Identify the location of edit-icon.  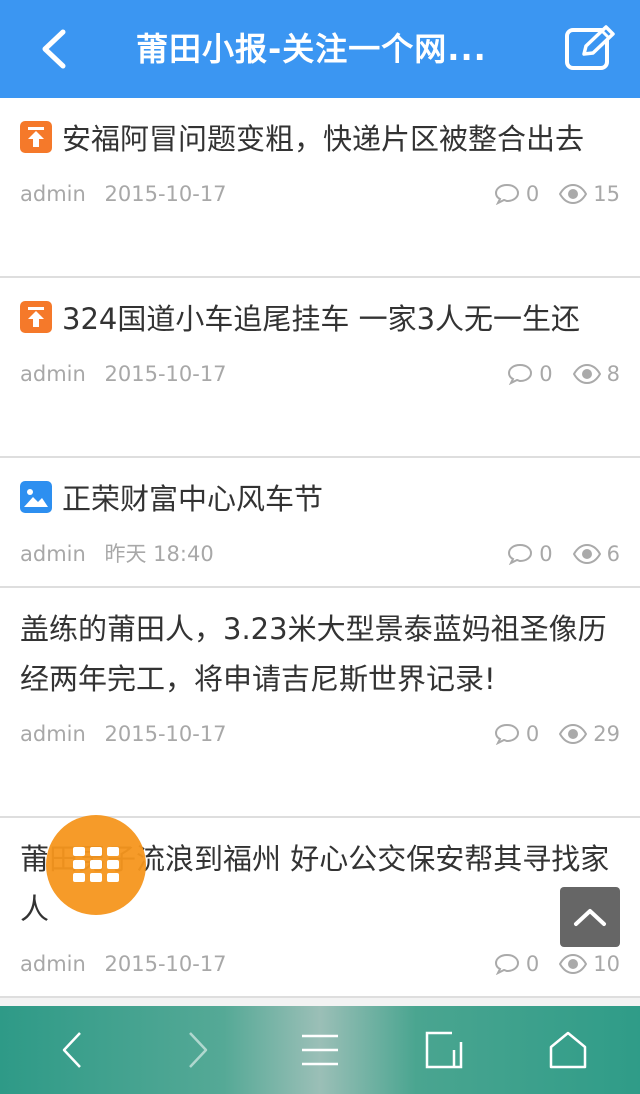
(590, 47).